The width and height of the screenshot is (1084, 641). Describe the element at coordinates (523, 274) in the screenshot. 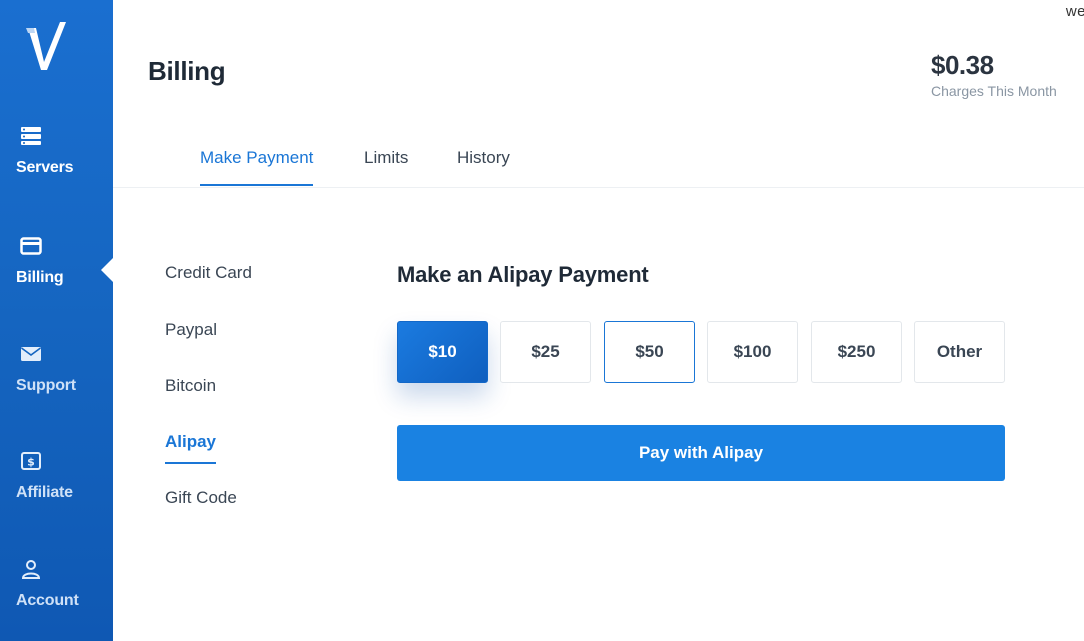

I see `payment-panel-title: Make an Alipay Payment` at that location.